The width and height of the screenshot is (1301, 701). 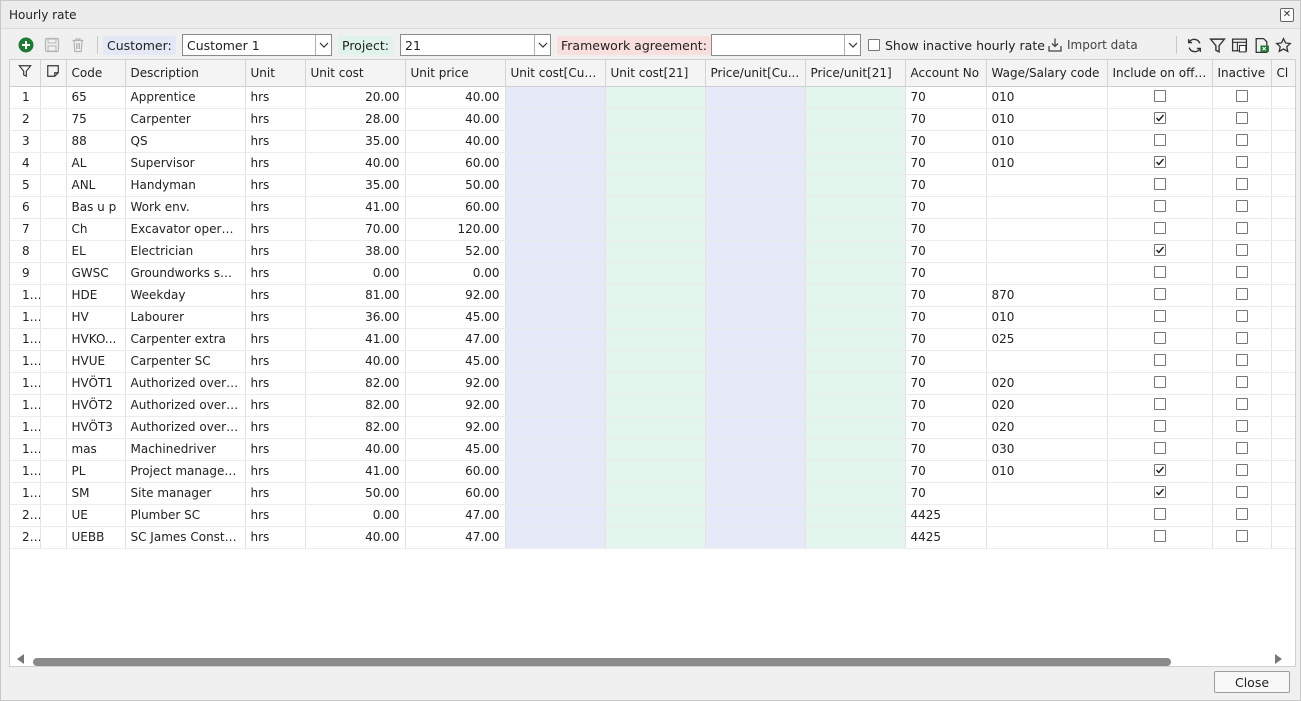 What do you see at coordinates (185, 229) in the screenshot?
I see `cell-description: Excavator operator` at bounding box center [185, 229].